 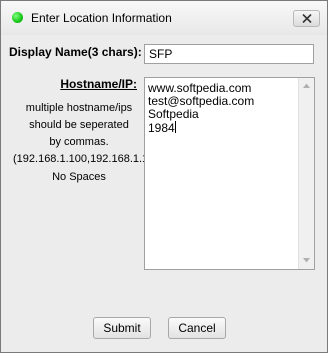 What do you see at coordinates (75, 52) in the screenshot?
I see `display-name-label: Display Name(3 chars):` at bounding box center [75, 52].